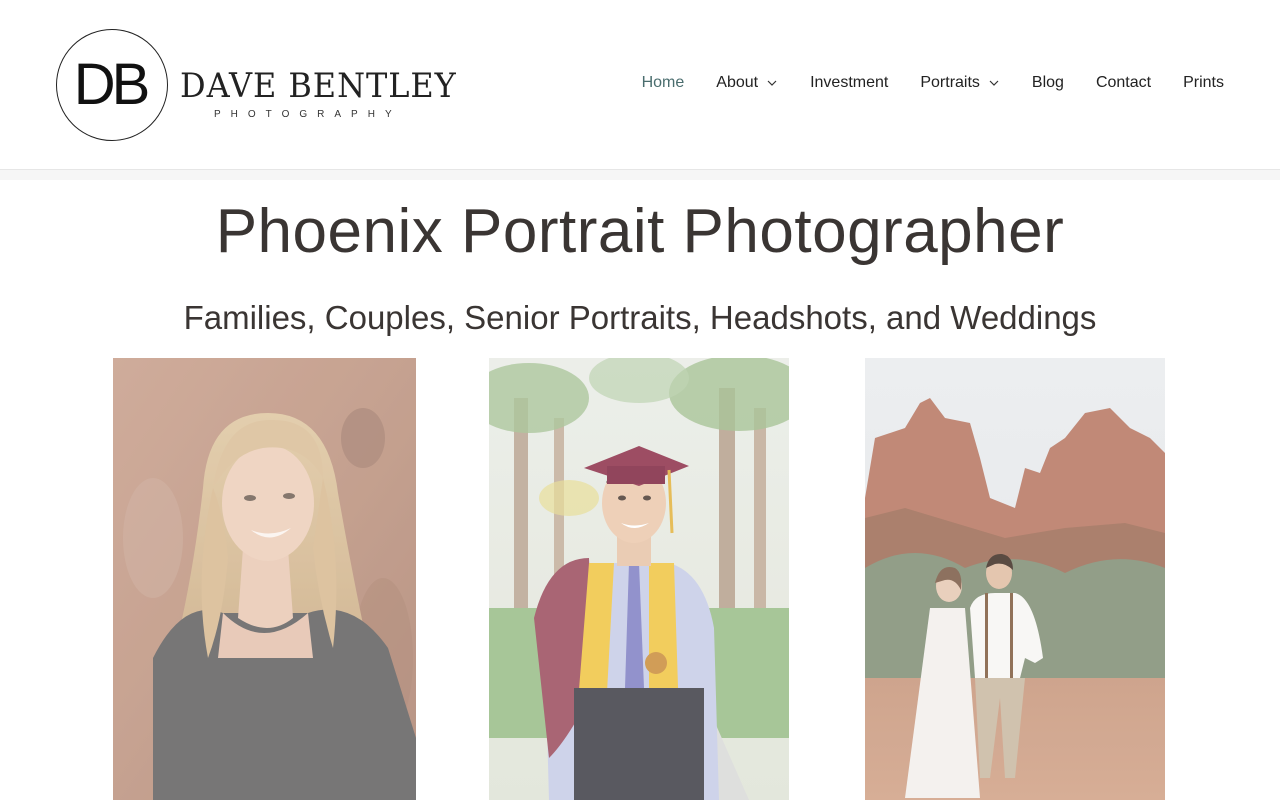 Image resolution: width=1280 pixels, height=800 pixels. I want to click on gallery-photo-graduate, so click(639, 579).